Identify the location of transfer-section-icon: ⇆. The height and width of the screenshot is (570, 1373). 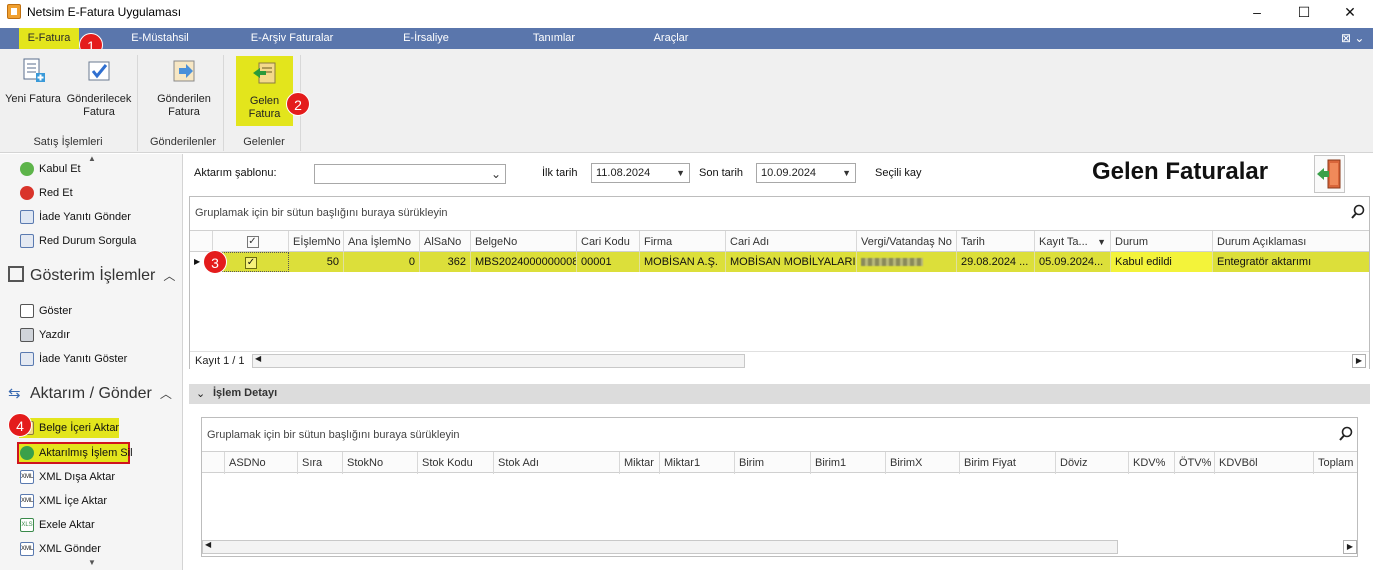
(14, 393).